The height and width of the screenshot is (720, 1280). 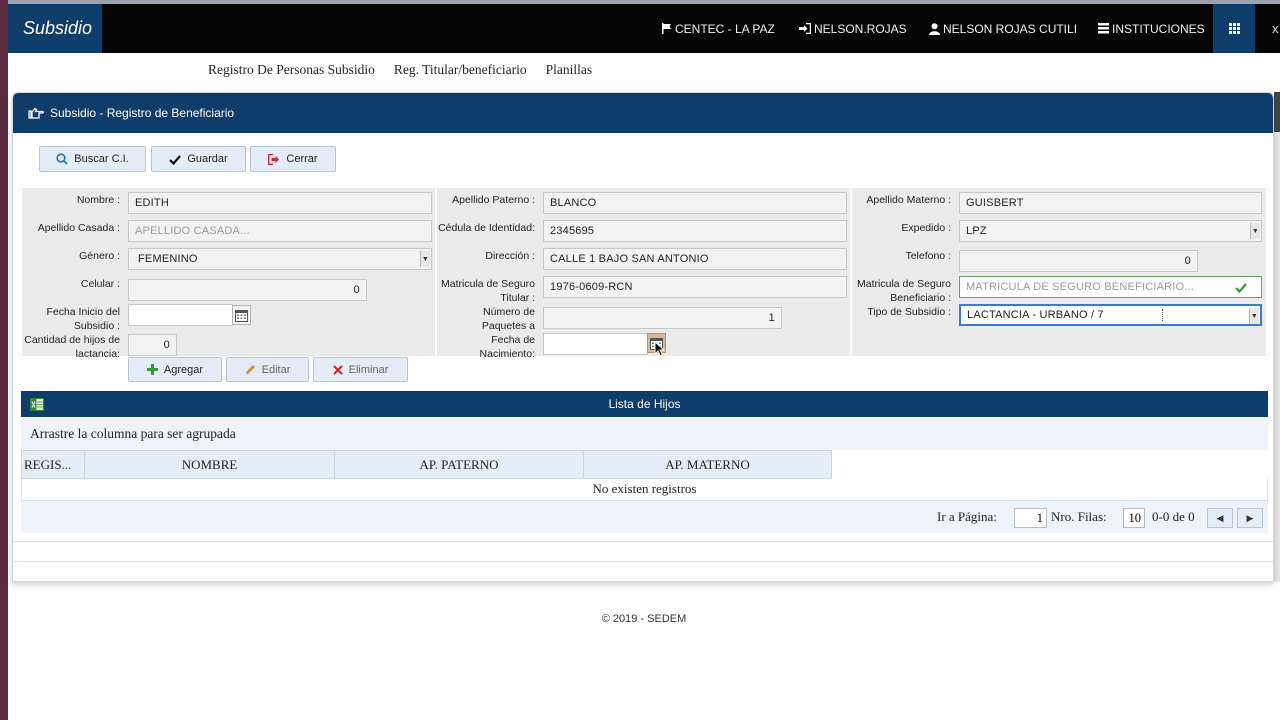 I want to click on cantidad-hijos-field: 0, so click(x=152, y=345).